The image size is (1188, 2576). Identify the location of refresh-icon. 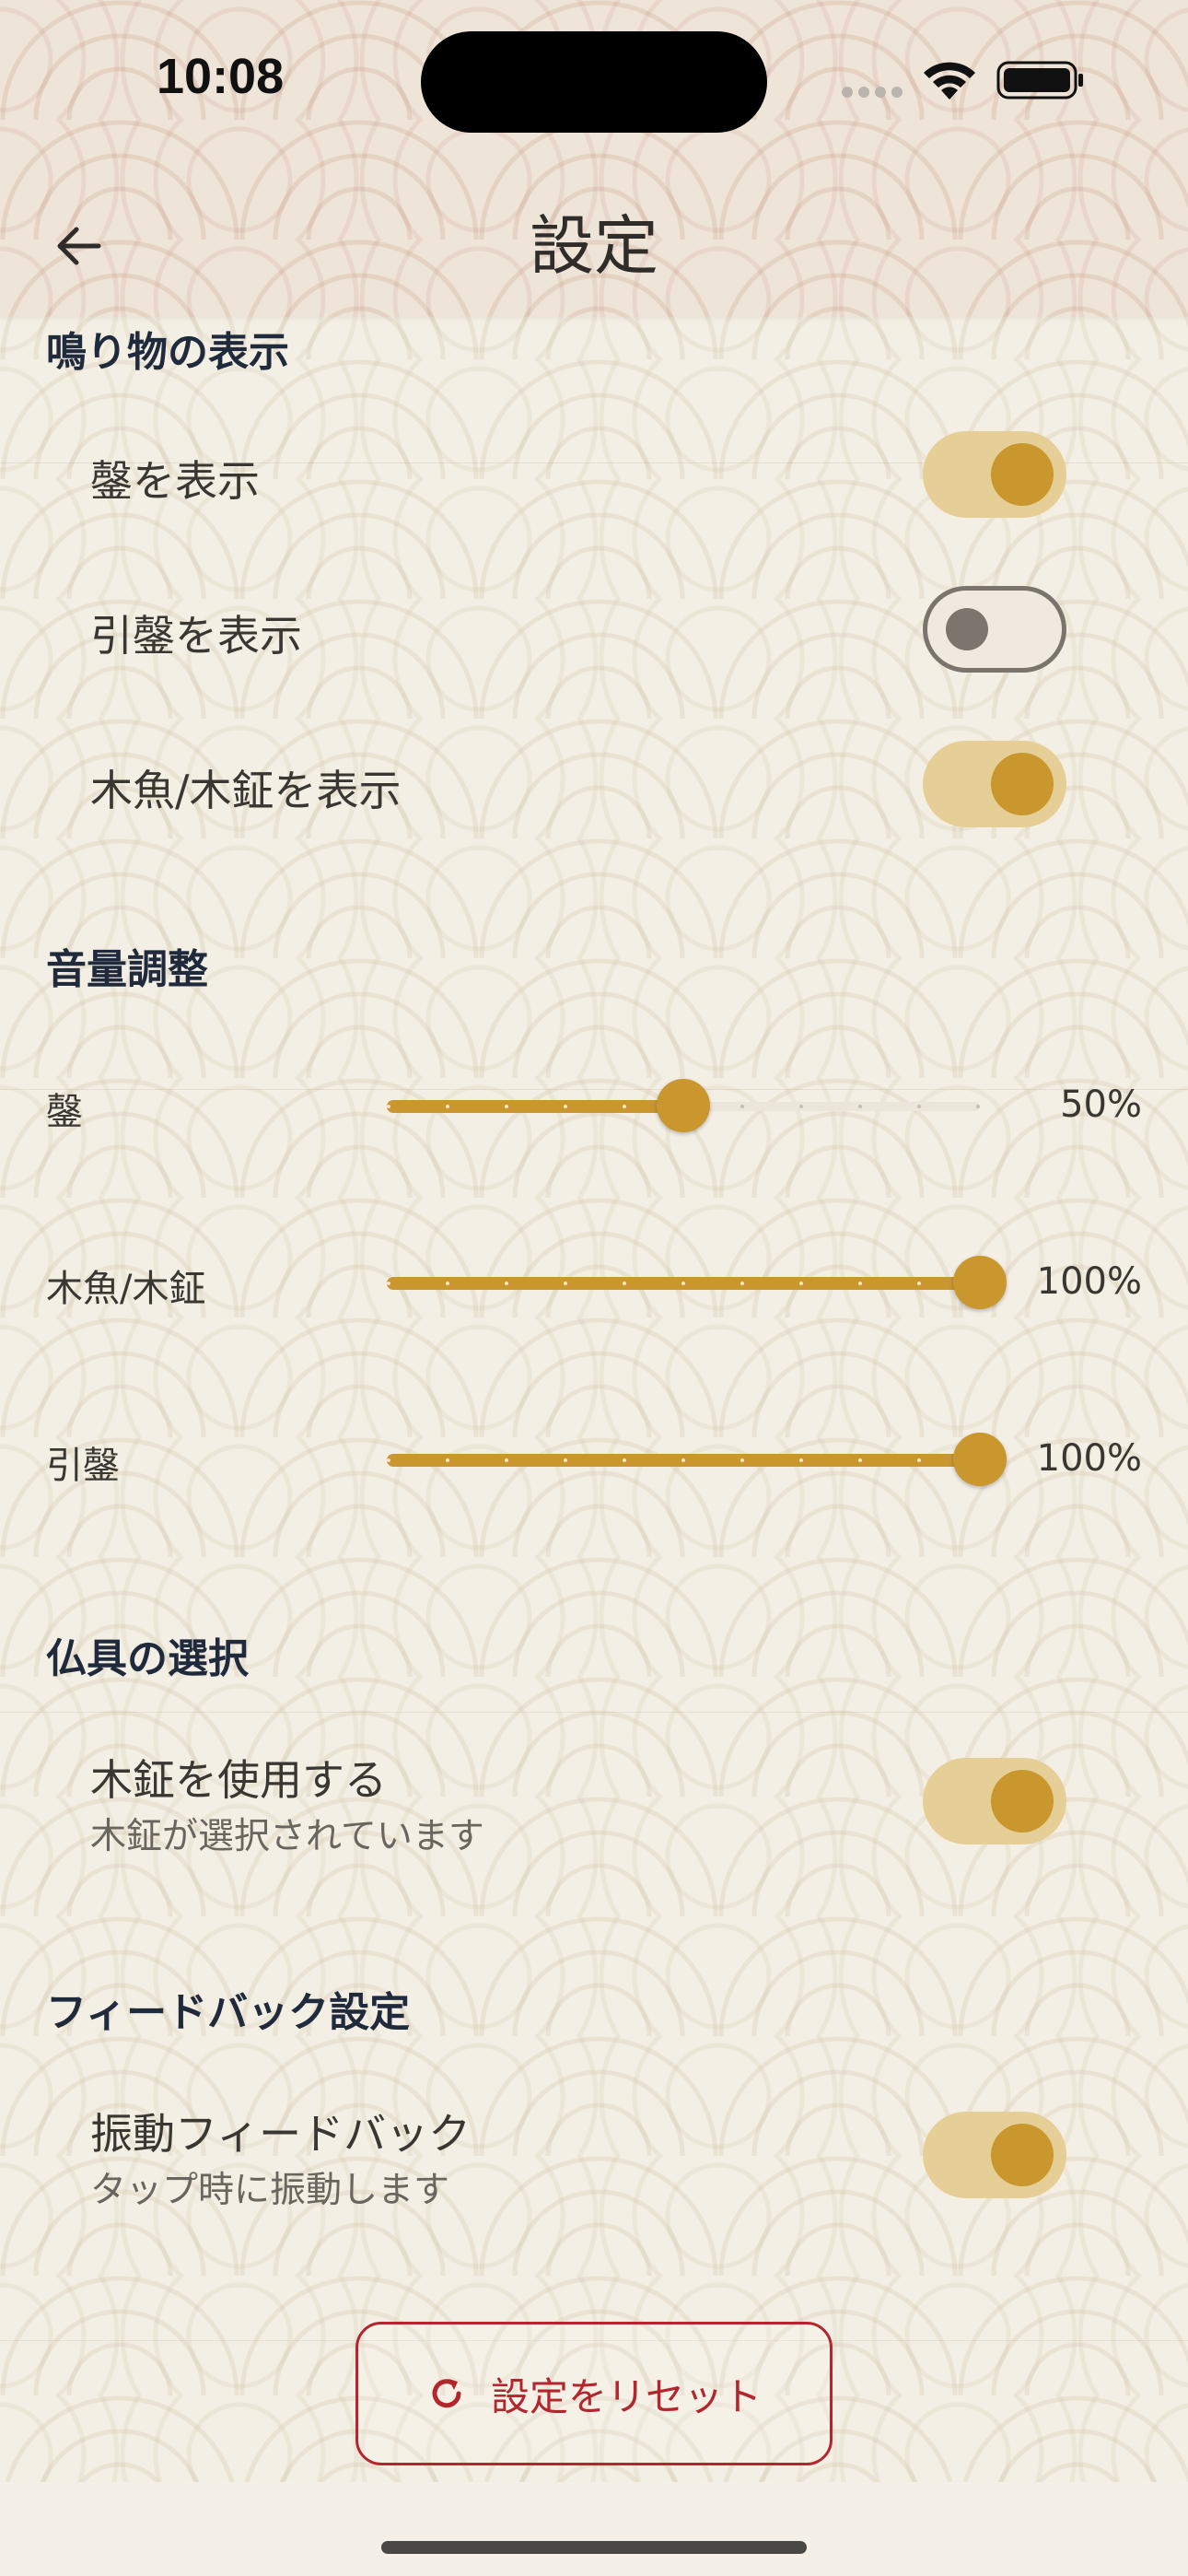
(446, 2393).